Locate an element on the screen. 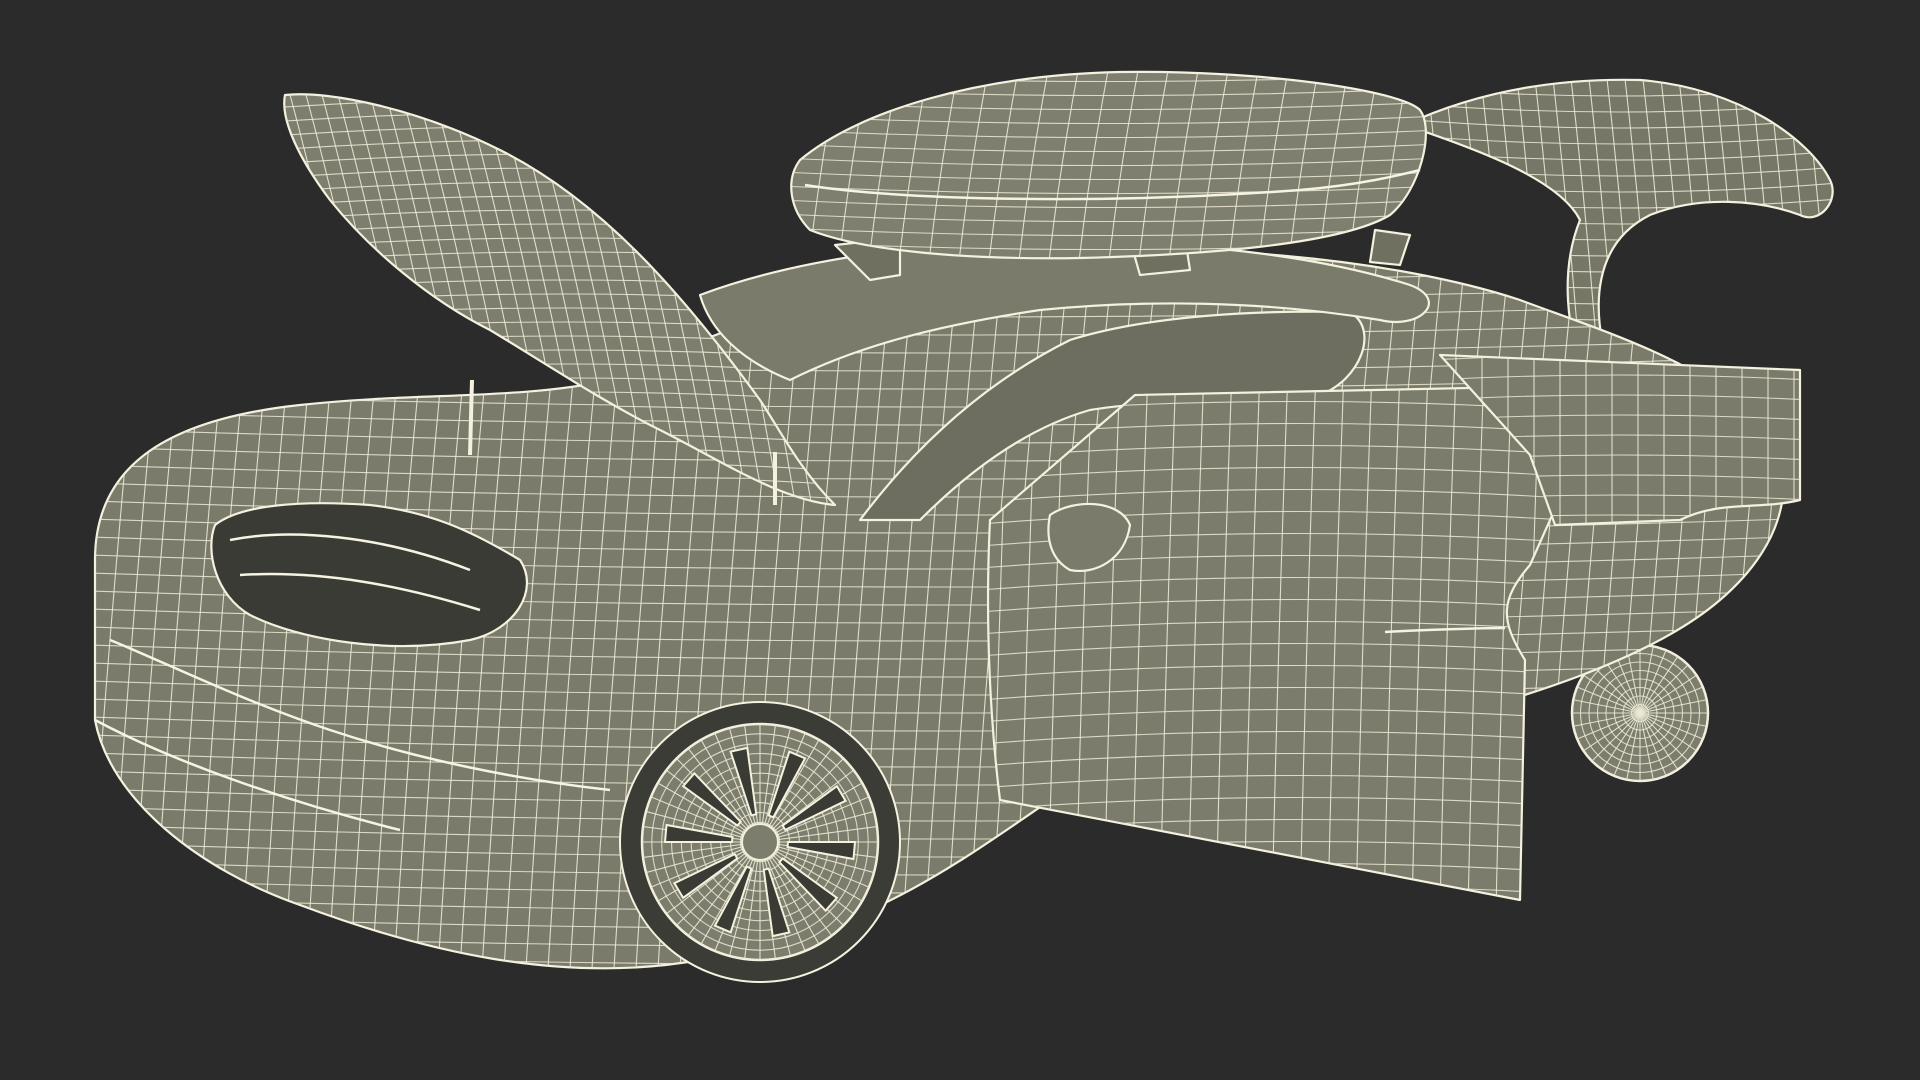 The width and height of the screenshot is (1920, 1080). wheel-hub is located at coordinates (760, 842).